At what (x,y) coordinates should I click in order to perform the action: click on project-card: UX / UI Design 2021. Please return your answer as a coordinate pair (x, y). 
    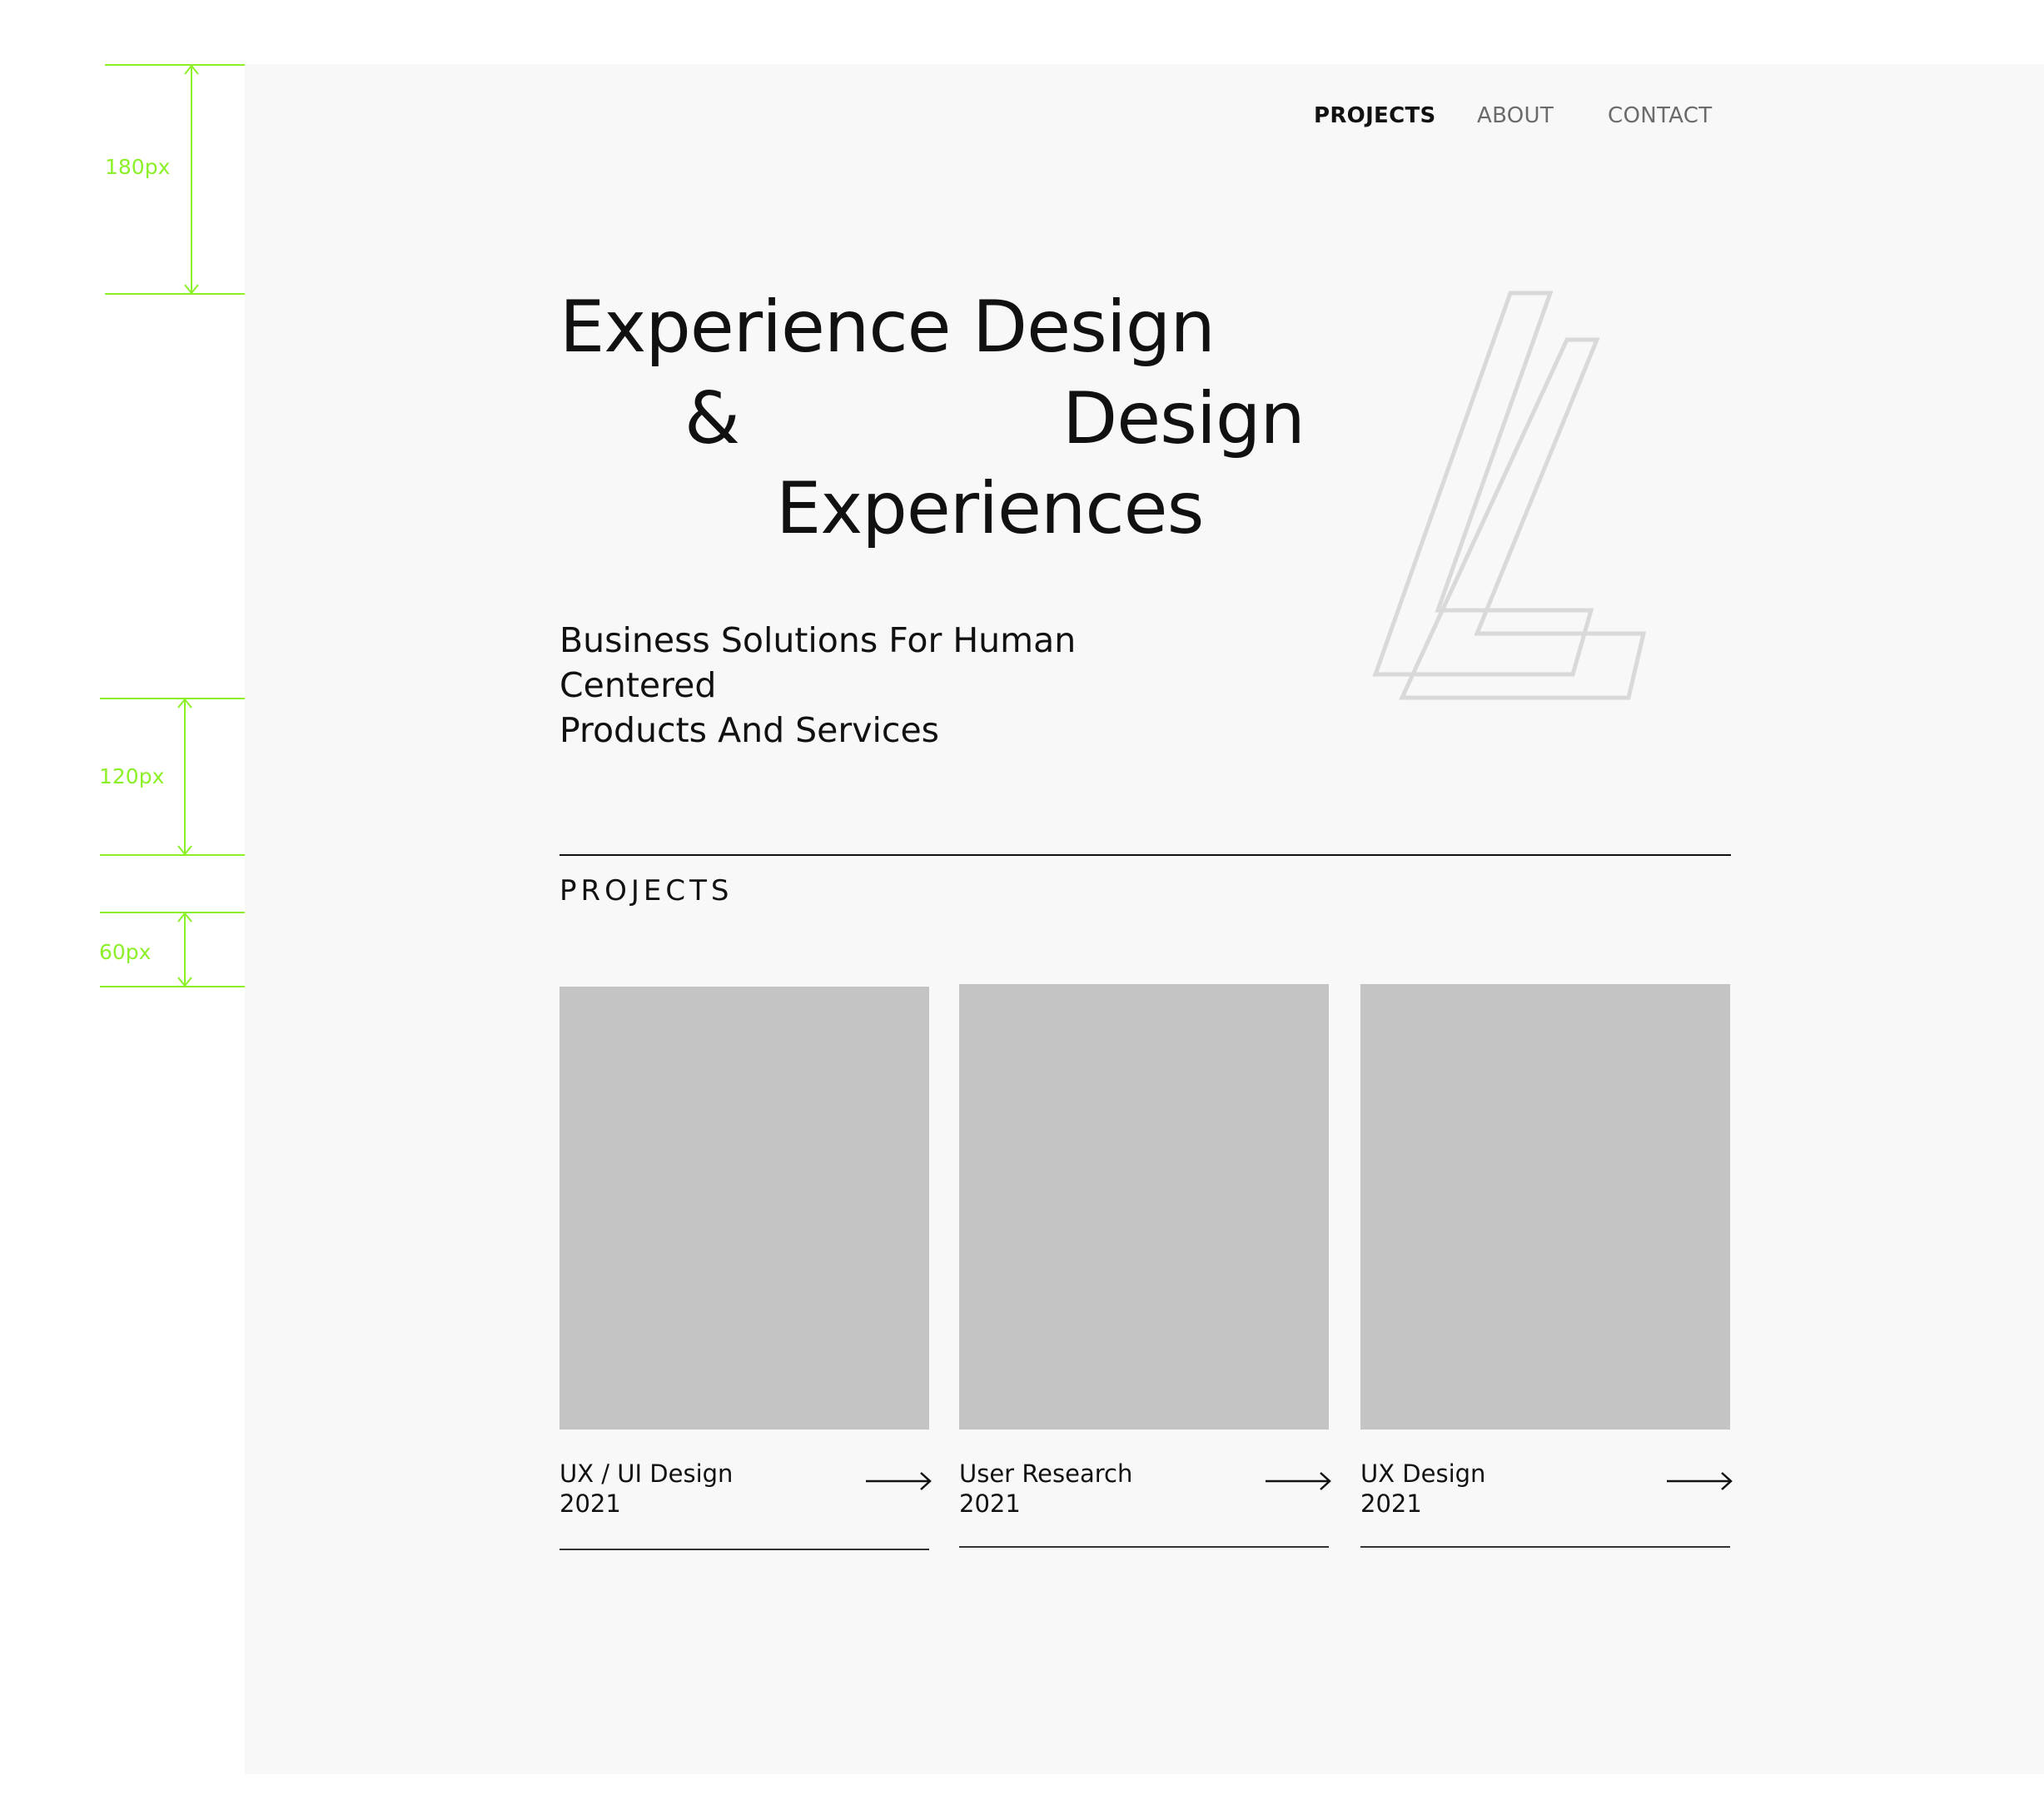
    Looking at the image, I should click on (745, 1270).